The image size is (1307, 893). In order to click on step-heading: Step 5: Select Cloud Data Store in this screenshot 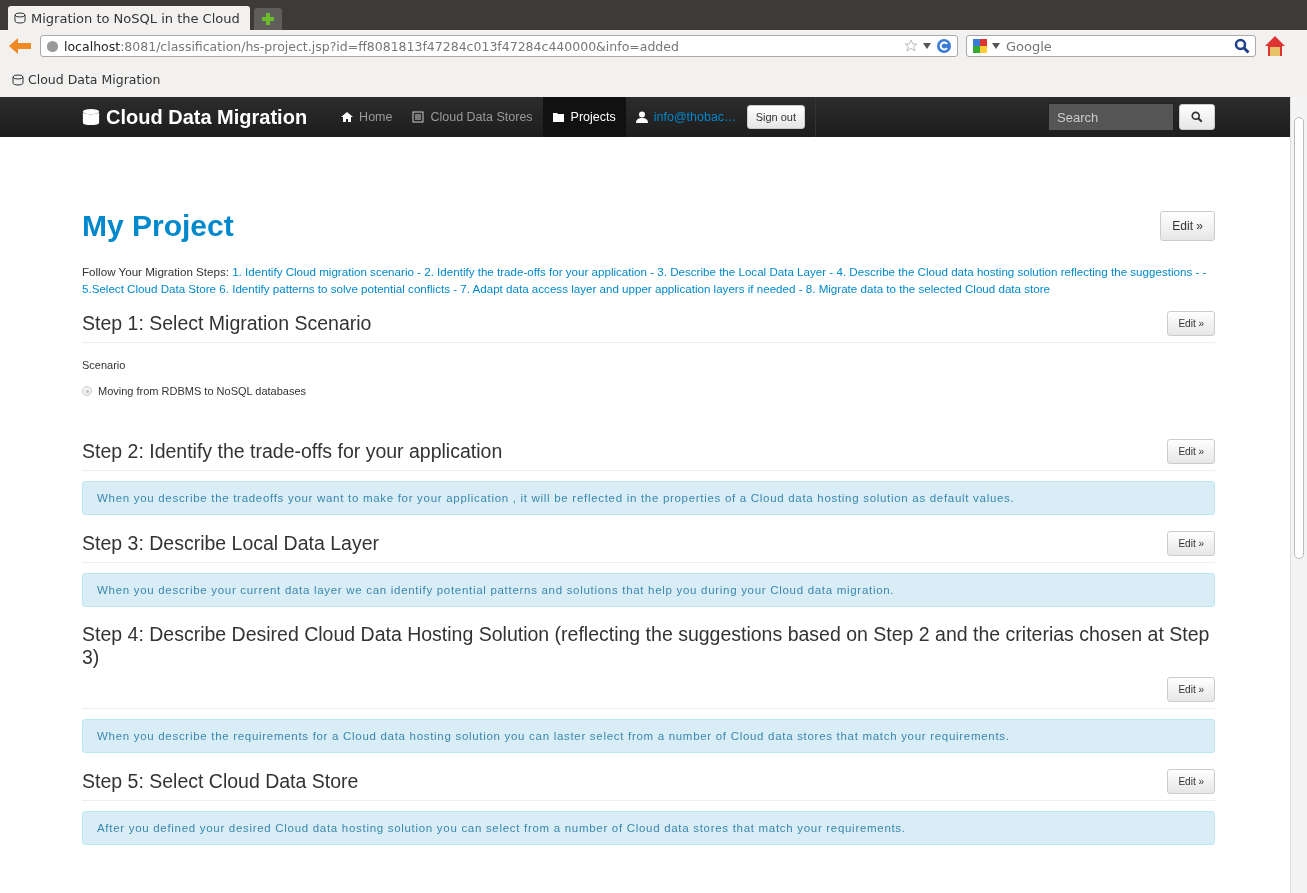, I will do `click(220, 781)`.